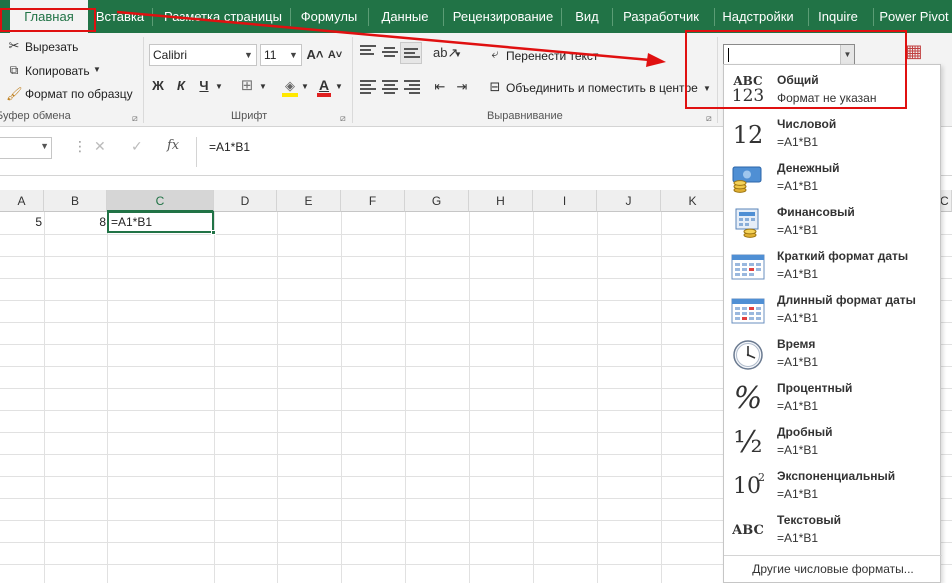 Image resolution: width=952 pixels, height=583 pixels. Describe the element at coordinates (14, 45) in the screenshot. I see `scissors-icon: ✂` at that location.